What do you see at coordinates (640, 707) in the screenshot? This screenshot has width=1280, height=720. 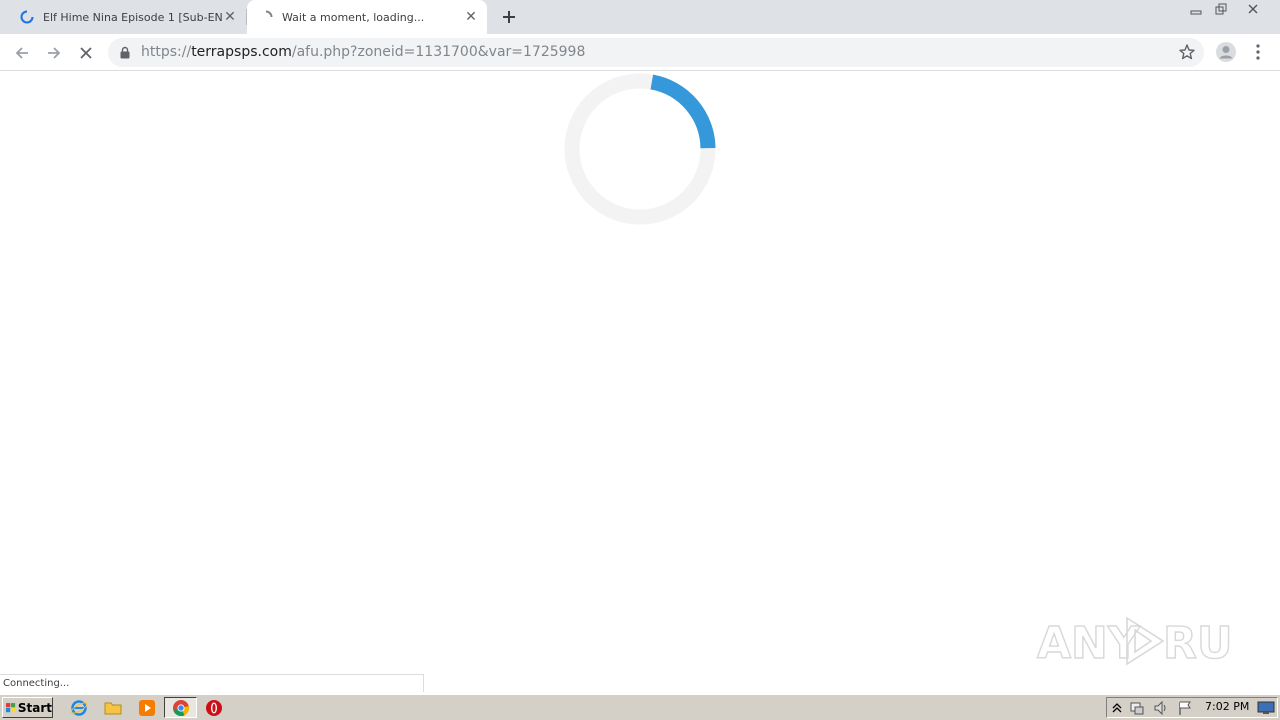 I see `taskbar: Start 7:02 PM` at bounding box center [640, 707].